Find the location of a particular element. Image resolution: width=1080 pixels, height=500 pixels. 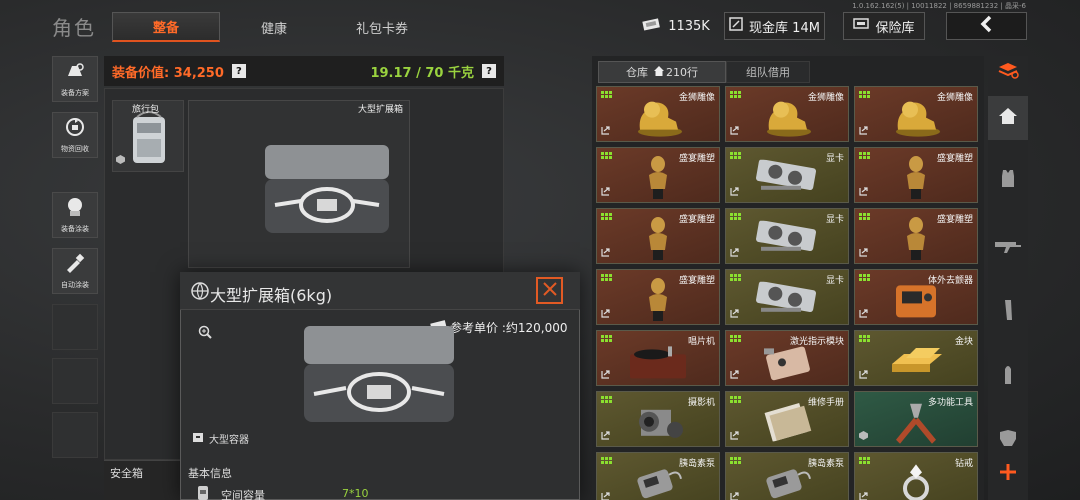

category-home is located at coordinates (1008, 118).